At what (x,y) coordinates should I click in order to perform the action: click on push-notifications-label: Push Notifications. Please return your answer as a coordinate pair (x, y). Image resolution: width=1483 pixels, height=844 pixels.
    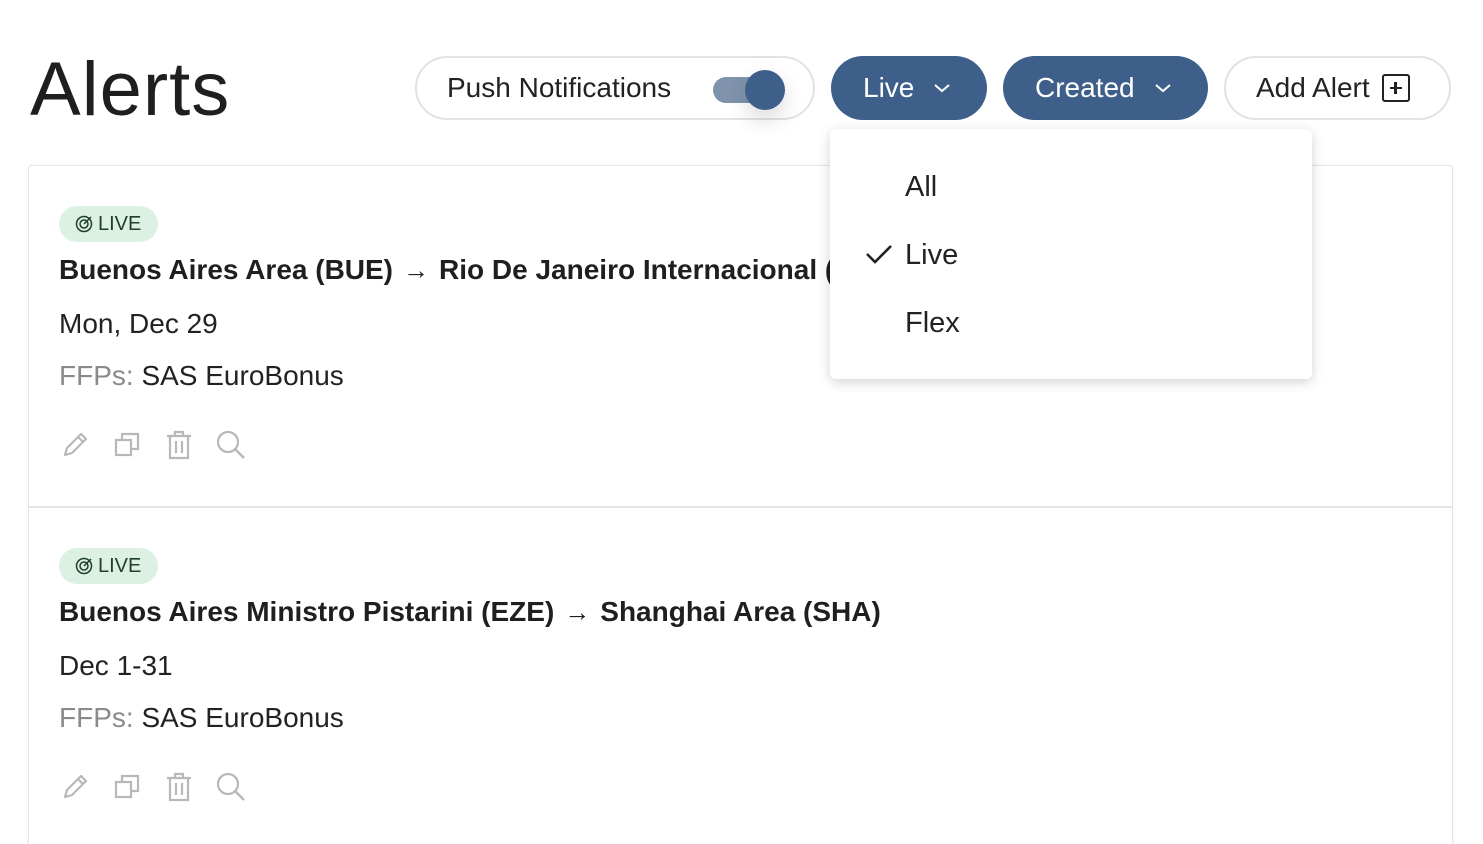
    Looking at the image, I should click on (559, 87).